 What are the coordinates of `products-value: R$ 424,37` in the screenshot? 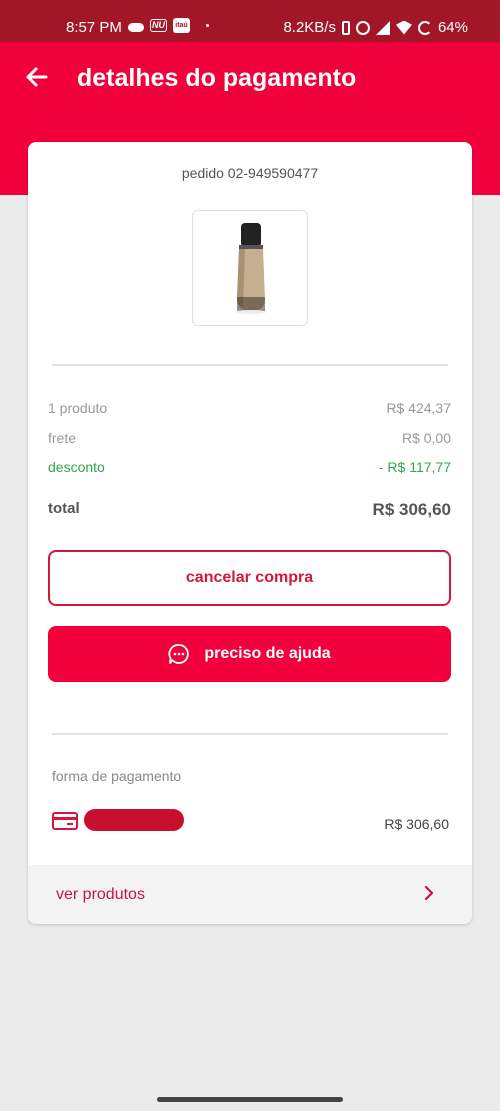 It's located at (418, 408).